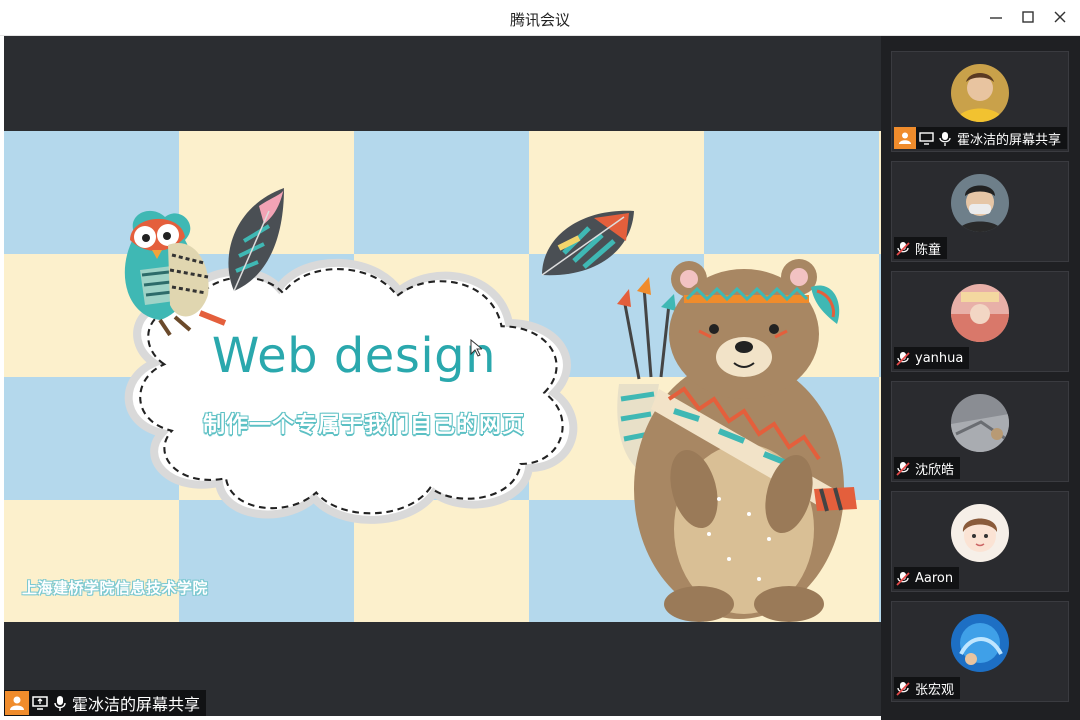  I want to click on close-button, so click(1060, 18).